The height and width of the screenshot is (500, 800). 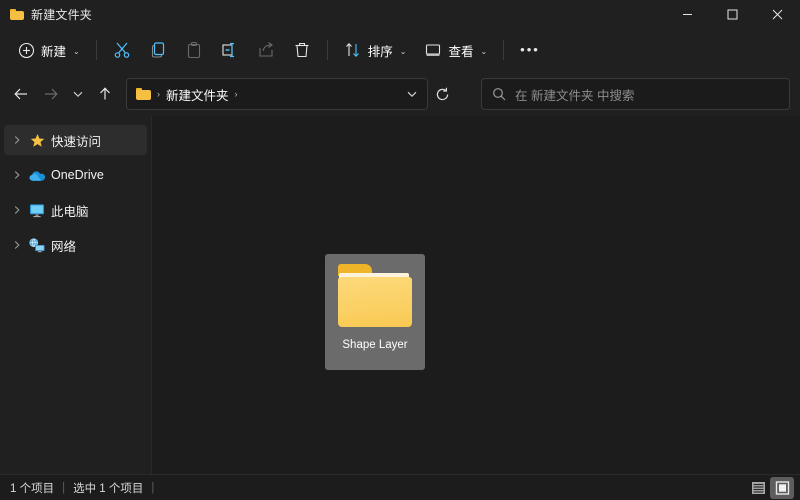 I want to click on address-dropdown-button, so click(x=412, y=94).